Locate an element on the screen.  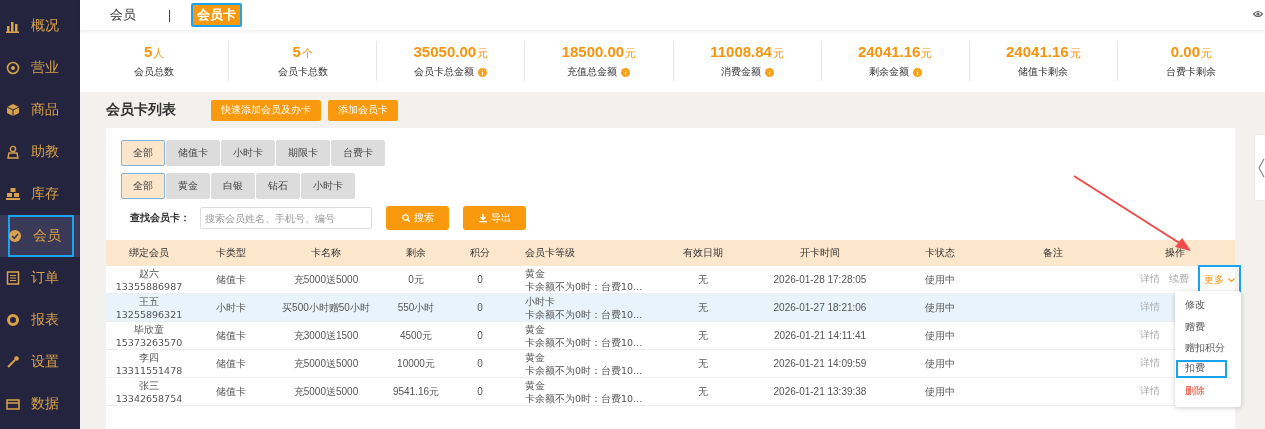
member-name: 王五 is located at coordinates (149, 301).